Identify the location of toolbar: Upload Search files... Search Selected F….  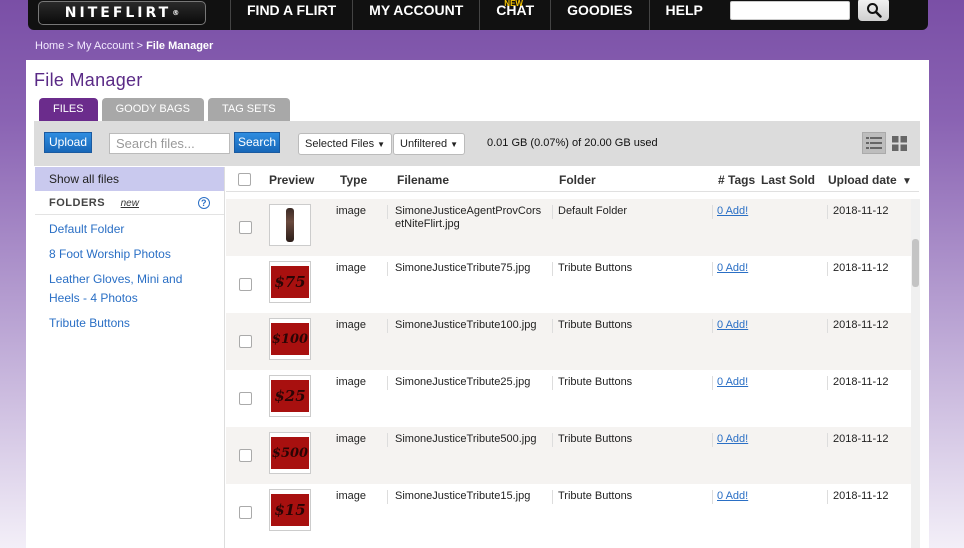
(477, 143).